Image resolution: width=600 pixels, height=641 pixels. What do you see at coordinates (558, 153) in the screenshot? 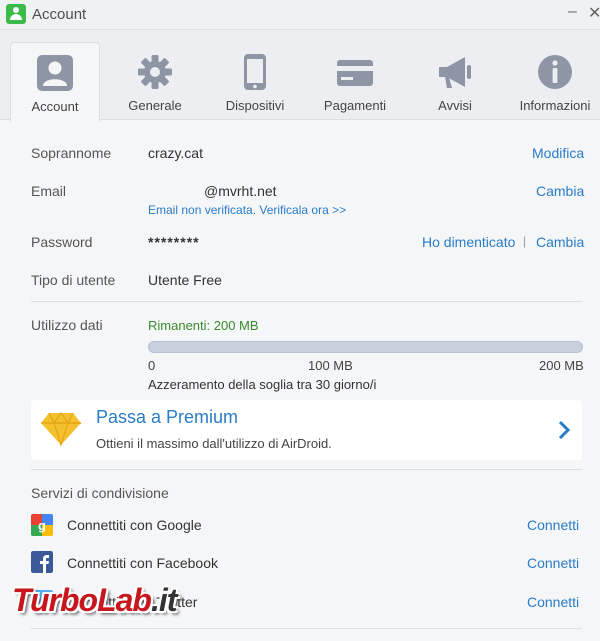
I see `edit-nickname-link: Modifica` at bounding box center [558, 153].